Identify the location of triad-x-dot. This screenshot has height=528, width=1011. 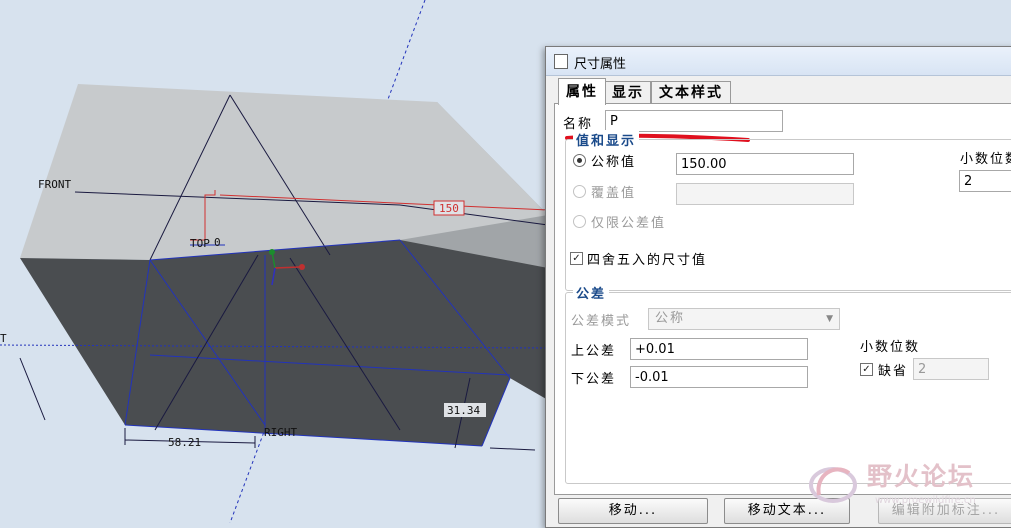
(302, 267).